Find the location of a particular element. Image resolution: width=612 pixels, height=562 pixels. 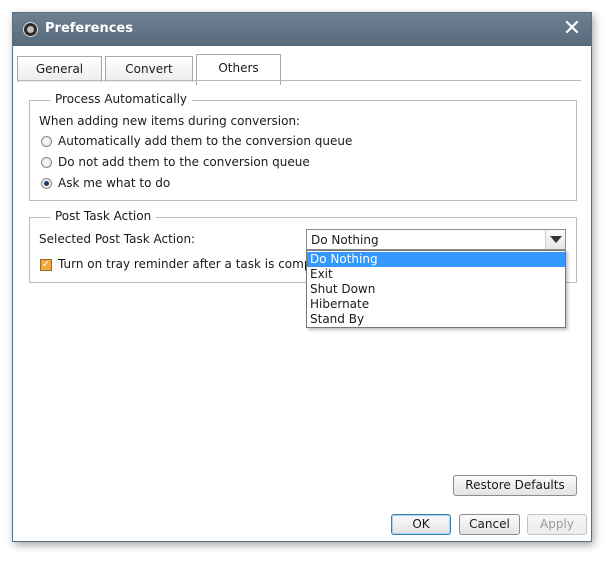

process-prompt: When adding new items during conversion: is located at coordinates (170, 121).